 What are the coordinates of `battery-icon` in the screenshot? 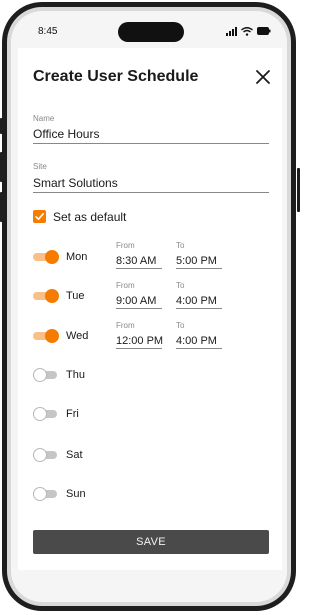 It's located at (264, 31).